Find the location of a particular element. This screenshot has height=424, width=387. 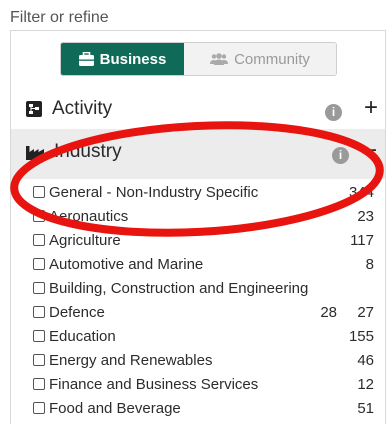

list-item-automotive: Automotive and Marine 8 is located at coordinates (198, 265).